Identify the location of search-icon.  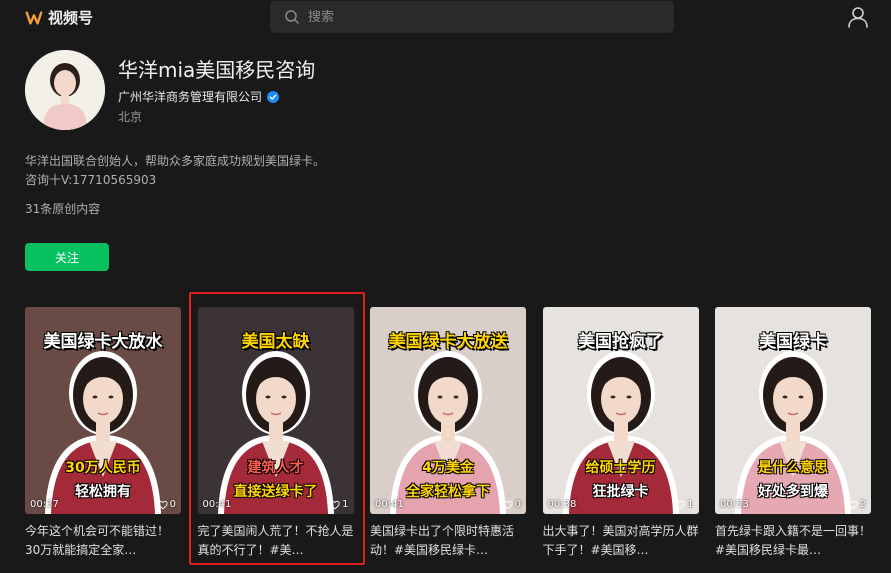
(292, 17).